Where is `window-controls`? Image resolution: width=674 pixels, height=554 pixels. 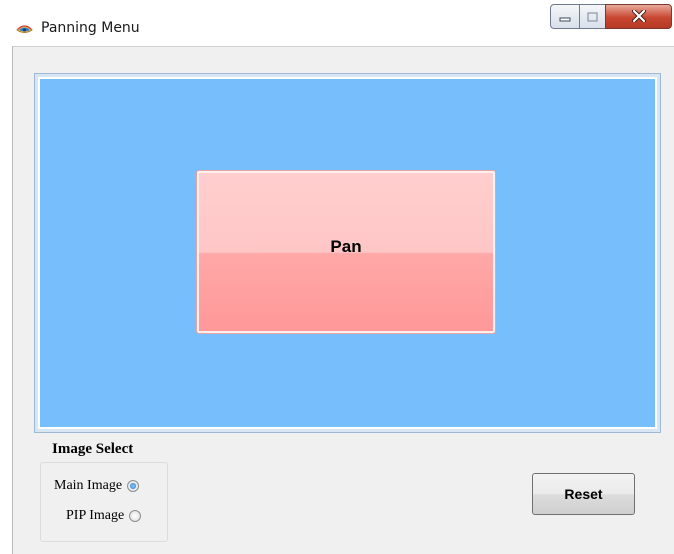 window-controls is located at coordinates (611, 17).